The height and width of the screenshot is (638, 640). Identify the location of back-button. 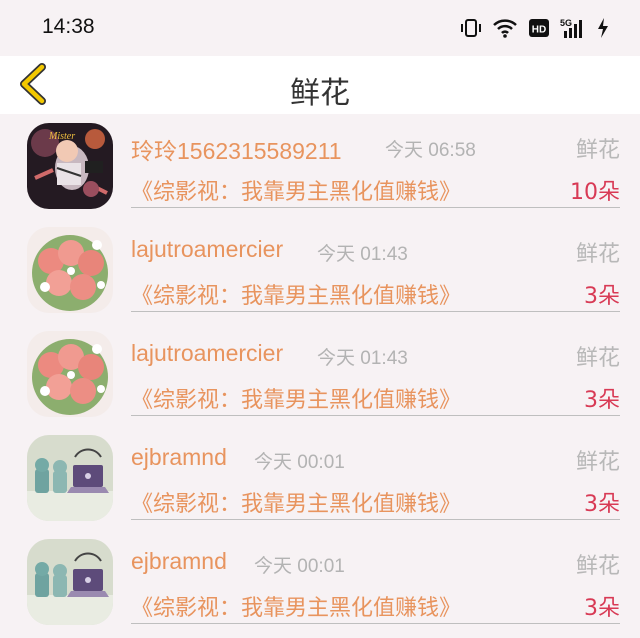
(34, 85).